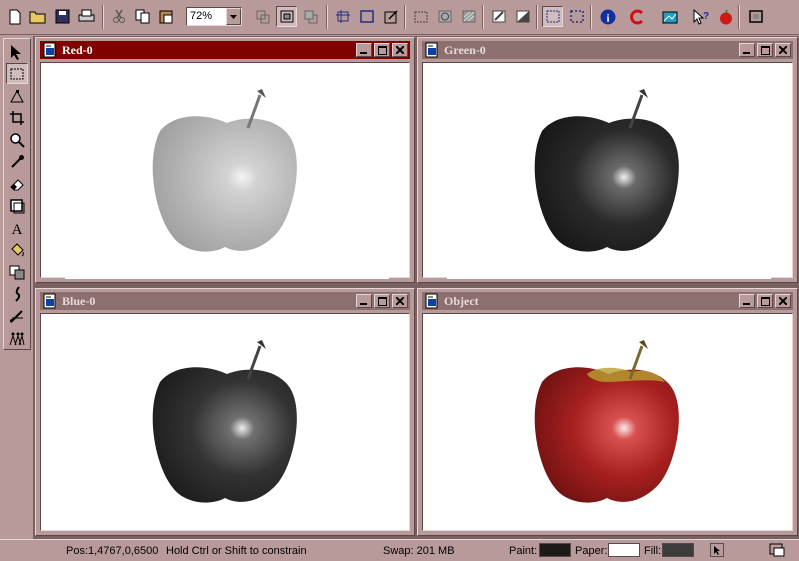 This screenshot has width=799, height=561. Describe the element at coordinates (607, 301) in the screenshot. I see `window-titlebar: Object` at that location.